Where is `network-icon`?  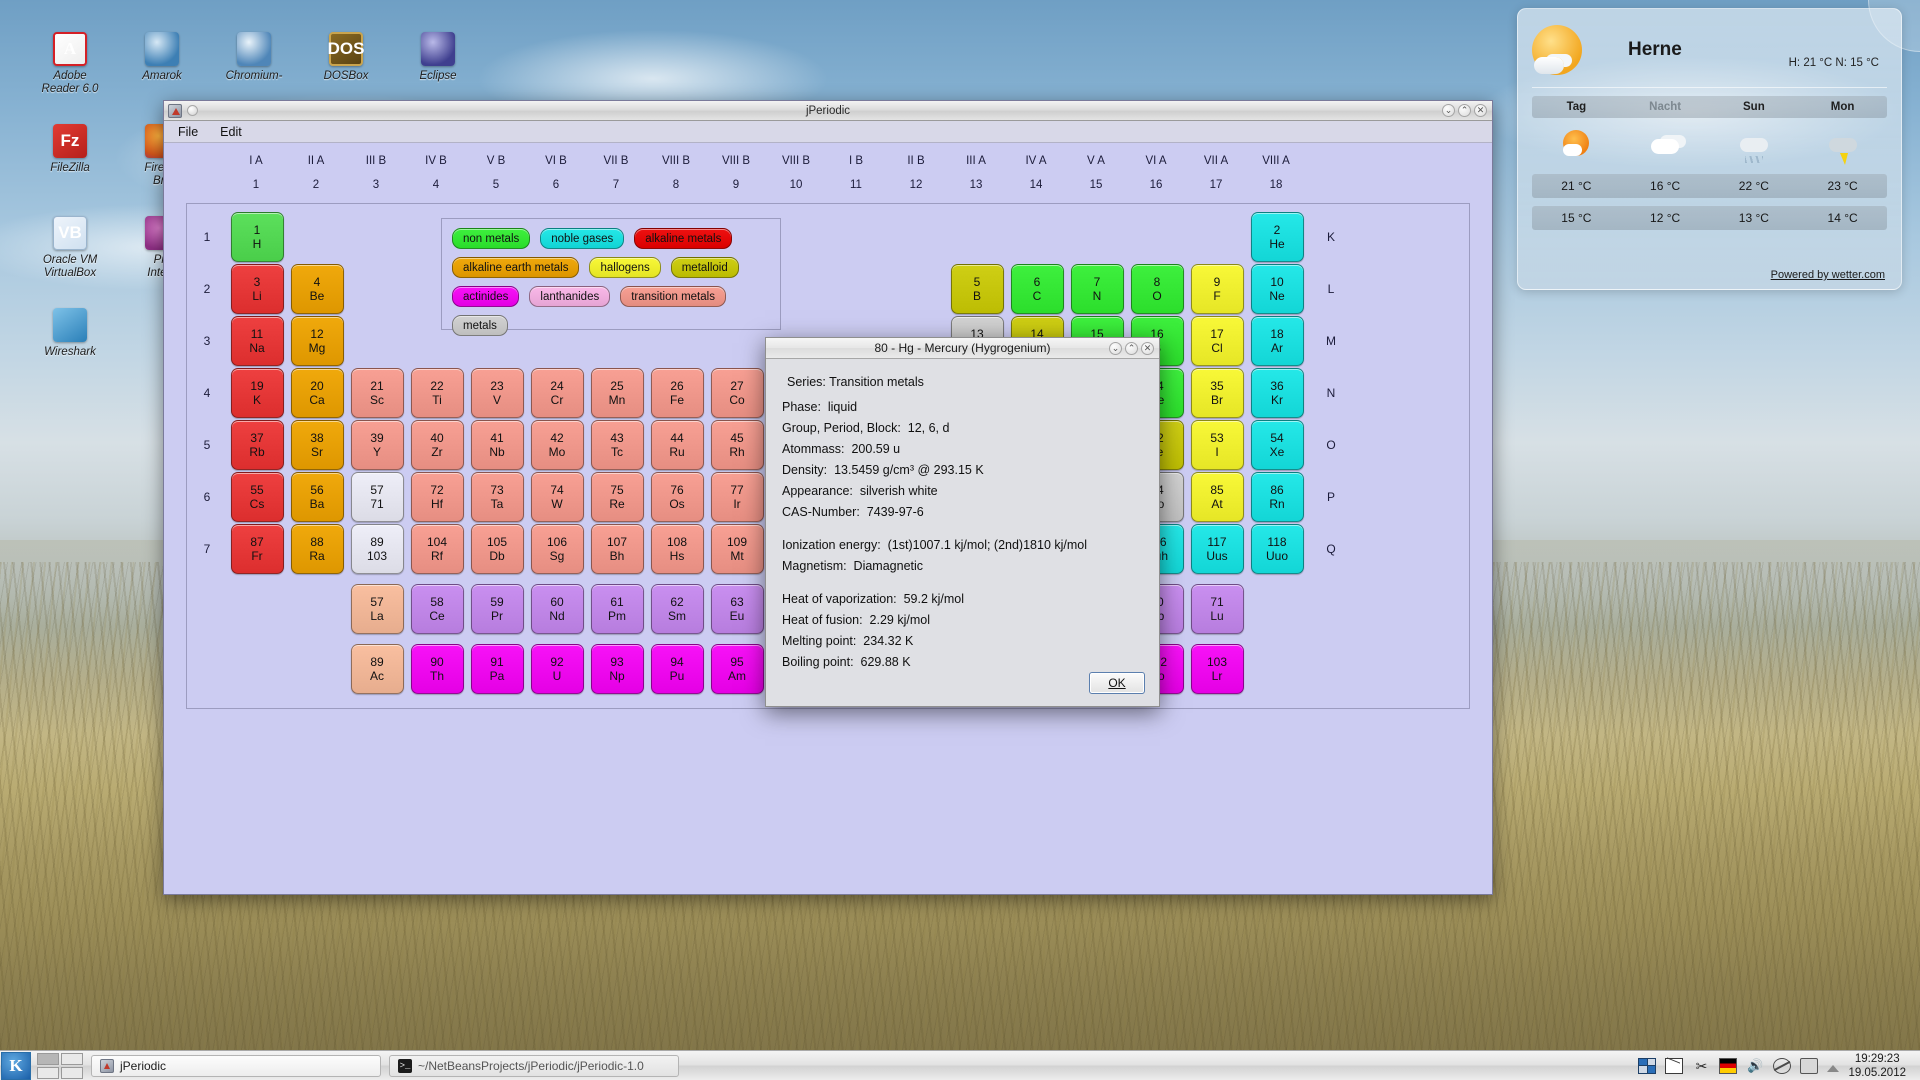 network-icon is located at coordinates (1782, 1065).